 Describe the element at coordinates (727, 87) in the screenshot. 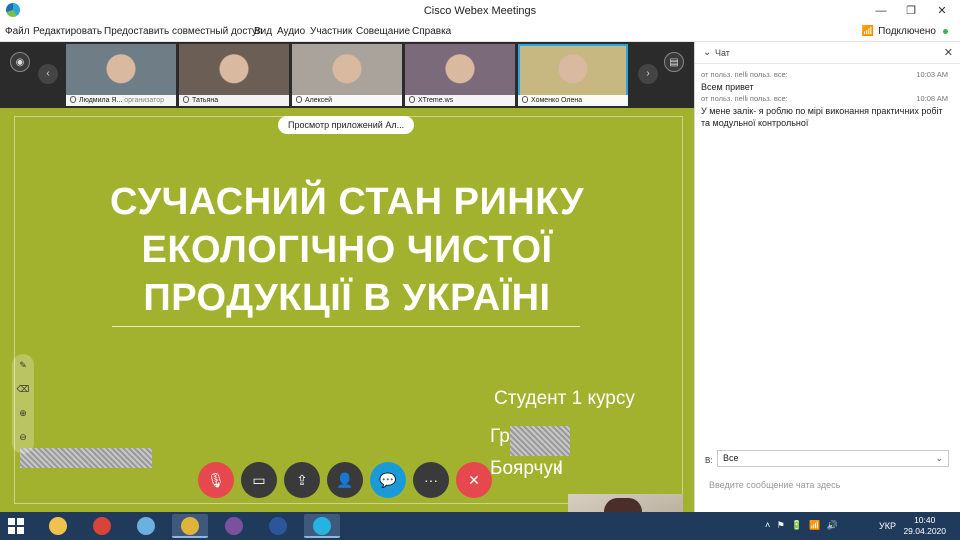

I see `message-text: Всем привет` at that location.